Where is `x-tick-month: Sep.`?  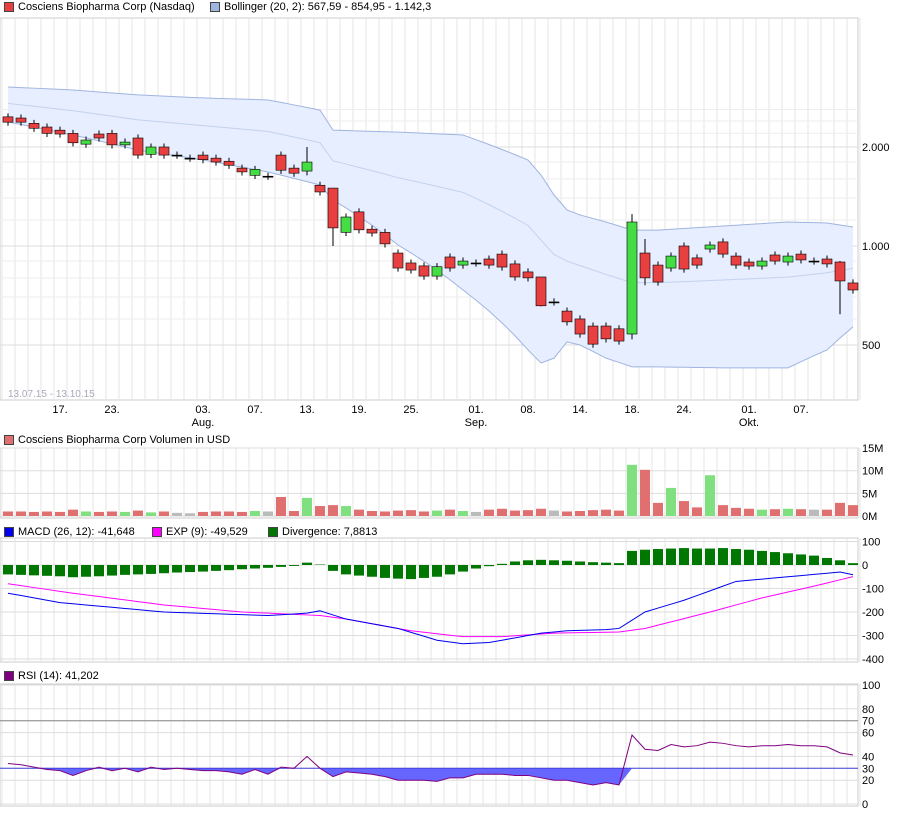
x-tick-month: Sep. is located at coordinates (476, 423).